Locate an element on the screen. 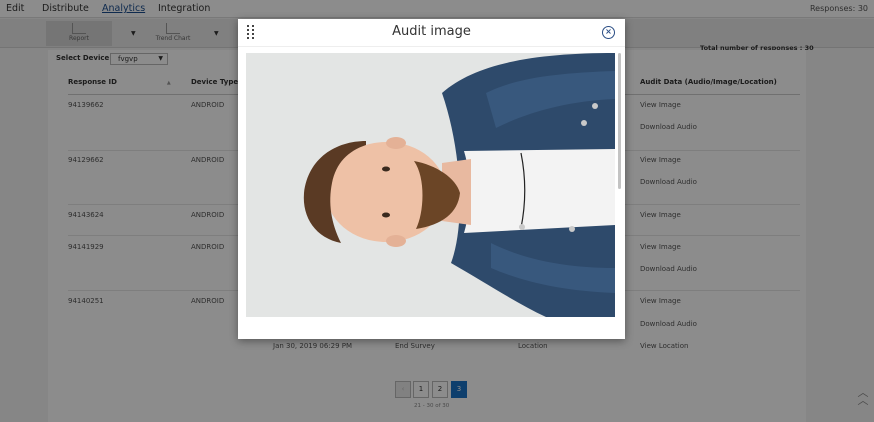 This screenshot has height=422, width=874. close-icon: × is located at coordinates (608, 32).